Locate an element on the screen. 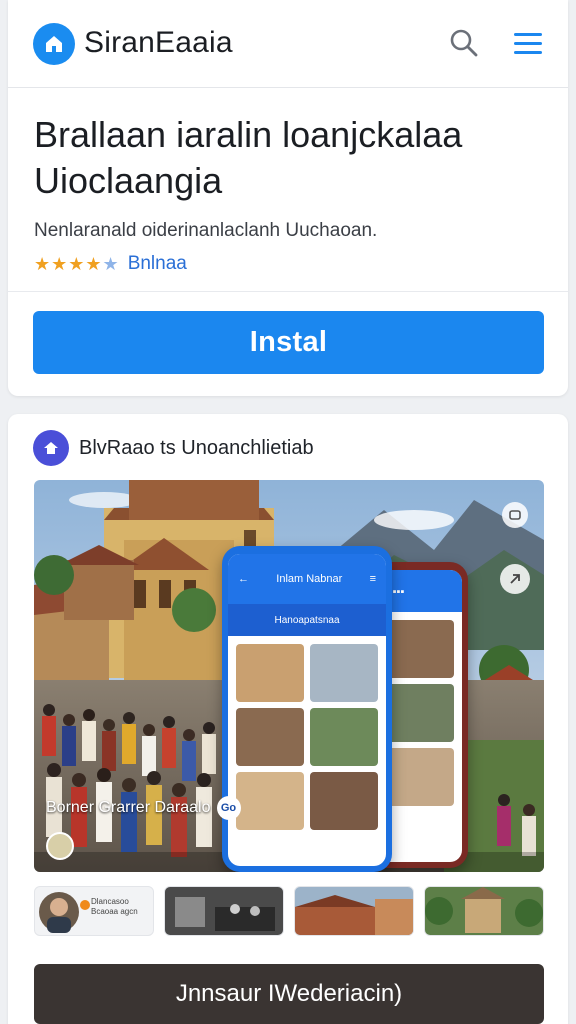 This screenshot has height=1024, width=576. phone-header-title: Inlam Nabnar is located at coordinates (309, 579).